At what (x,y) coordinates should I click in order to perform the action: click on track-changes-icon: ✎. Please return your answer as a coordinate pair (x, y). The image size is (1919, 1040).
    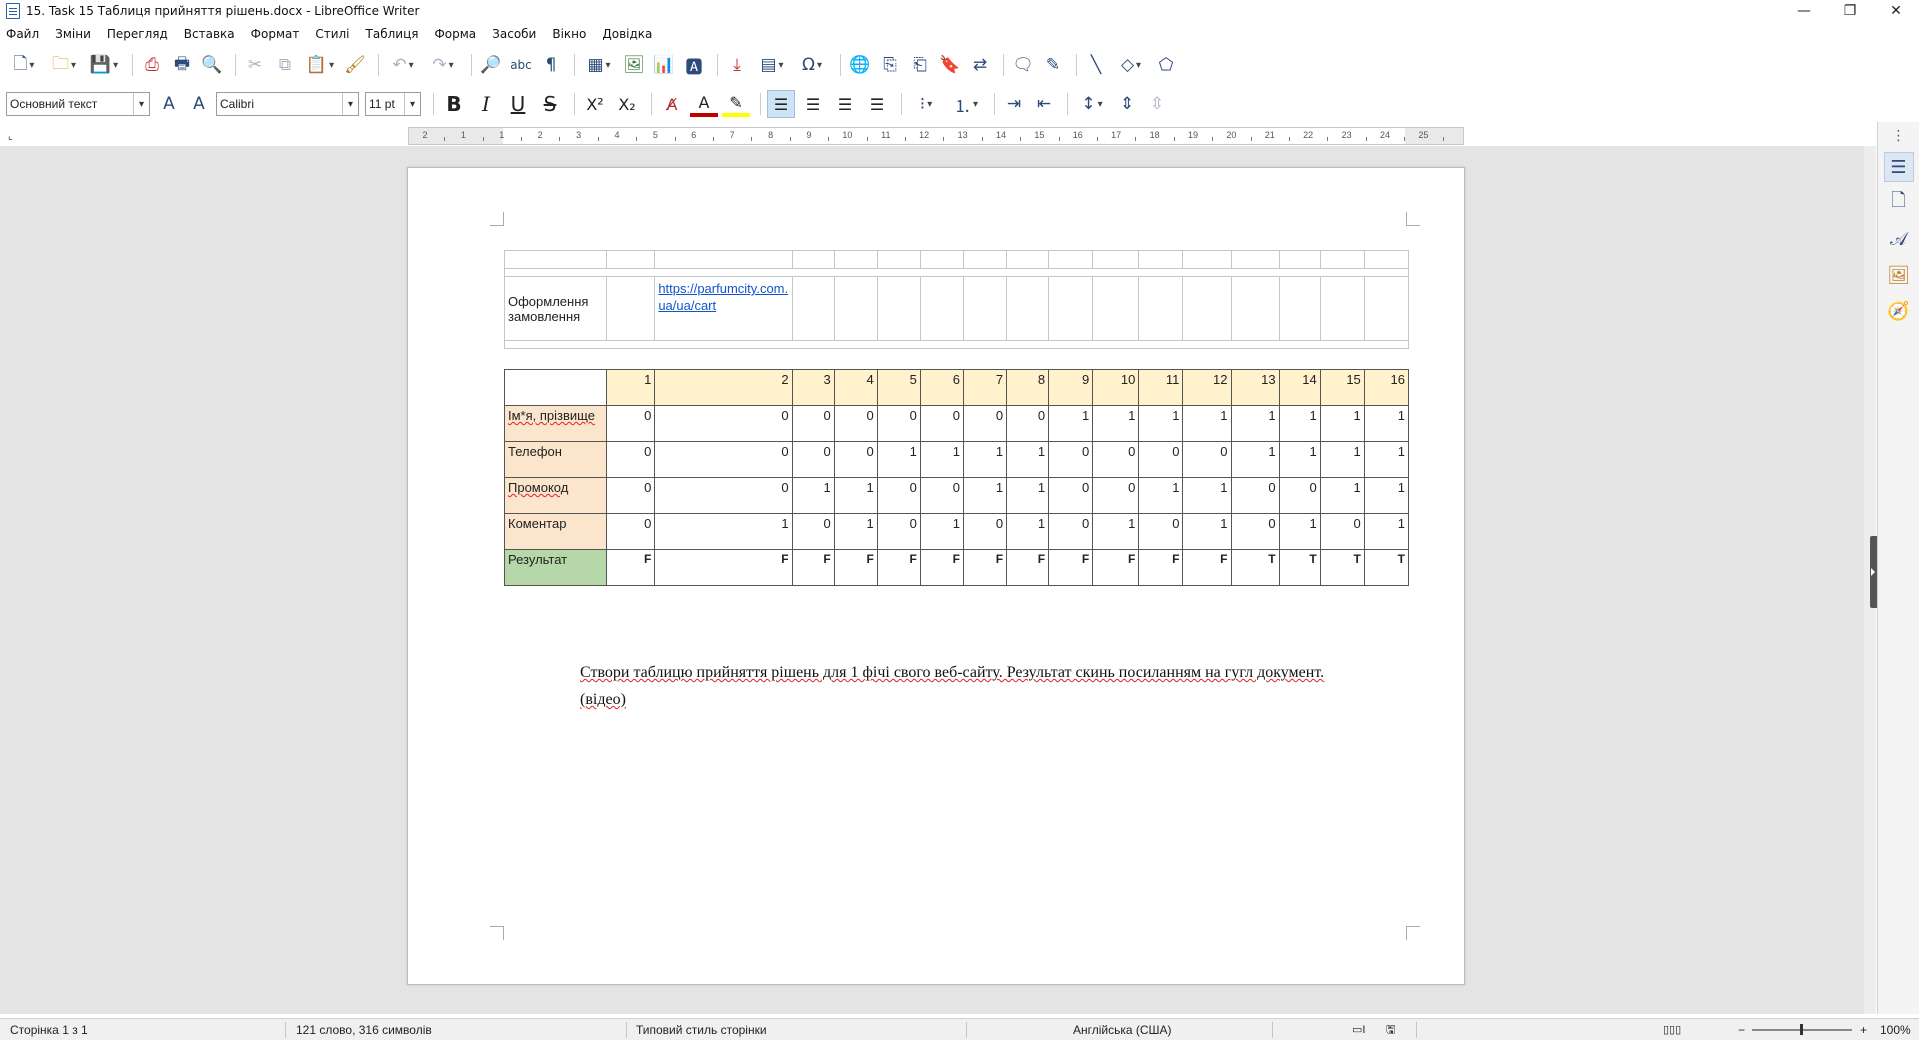
    Looking at the image, I should click on (1053, 65).